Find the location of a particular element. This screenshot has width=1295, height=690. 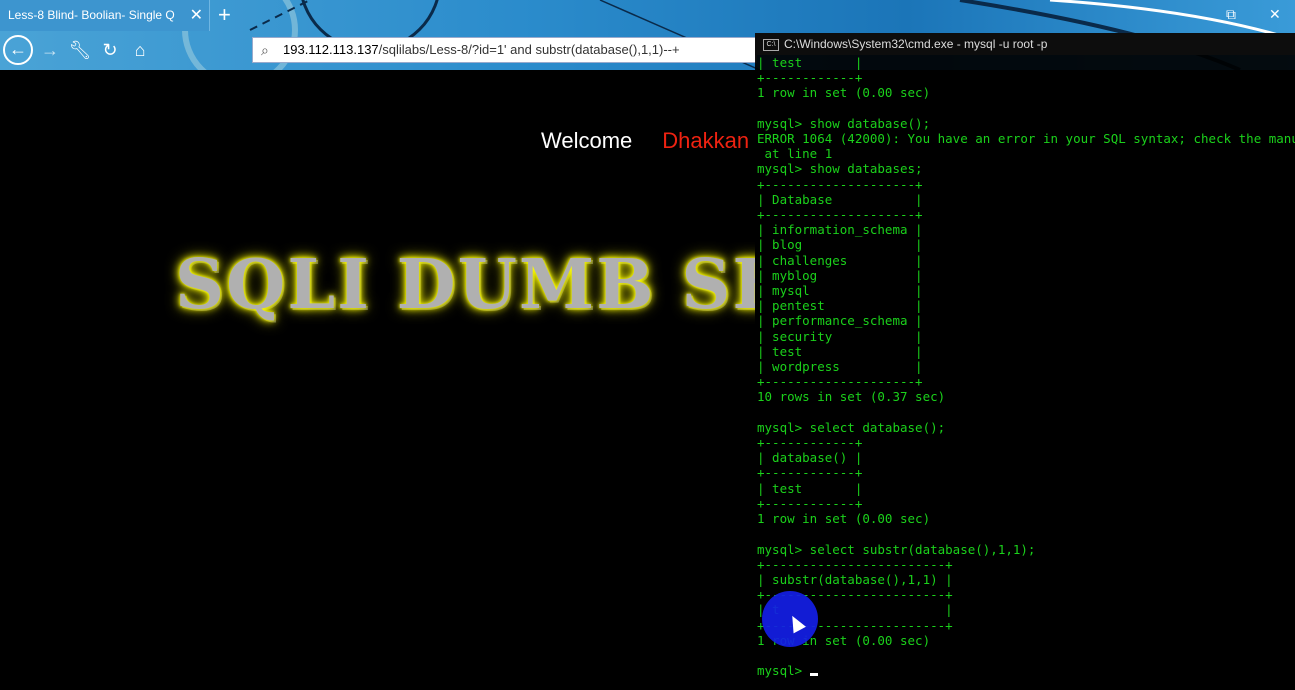

search-icon: ⌕ is located at coordinates (265, 50).